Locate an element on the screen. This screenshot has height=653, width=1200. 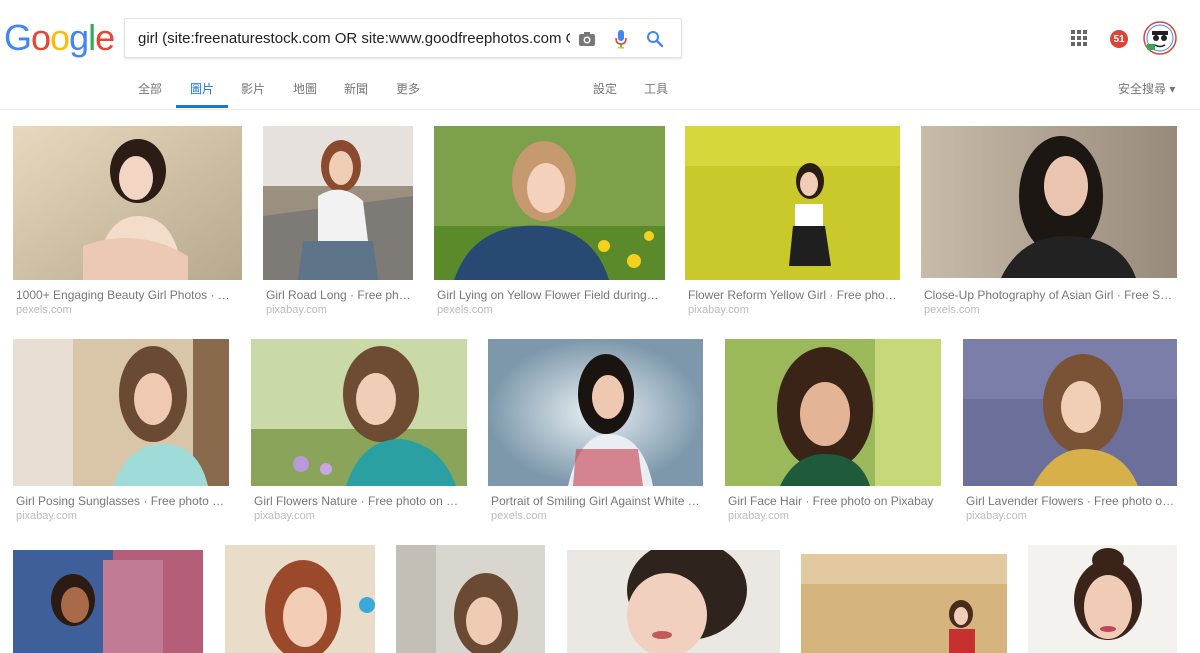
safe-search-toggle: 安全搜尋 ▾ is located at coordinates (1146, 88).